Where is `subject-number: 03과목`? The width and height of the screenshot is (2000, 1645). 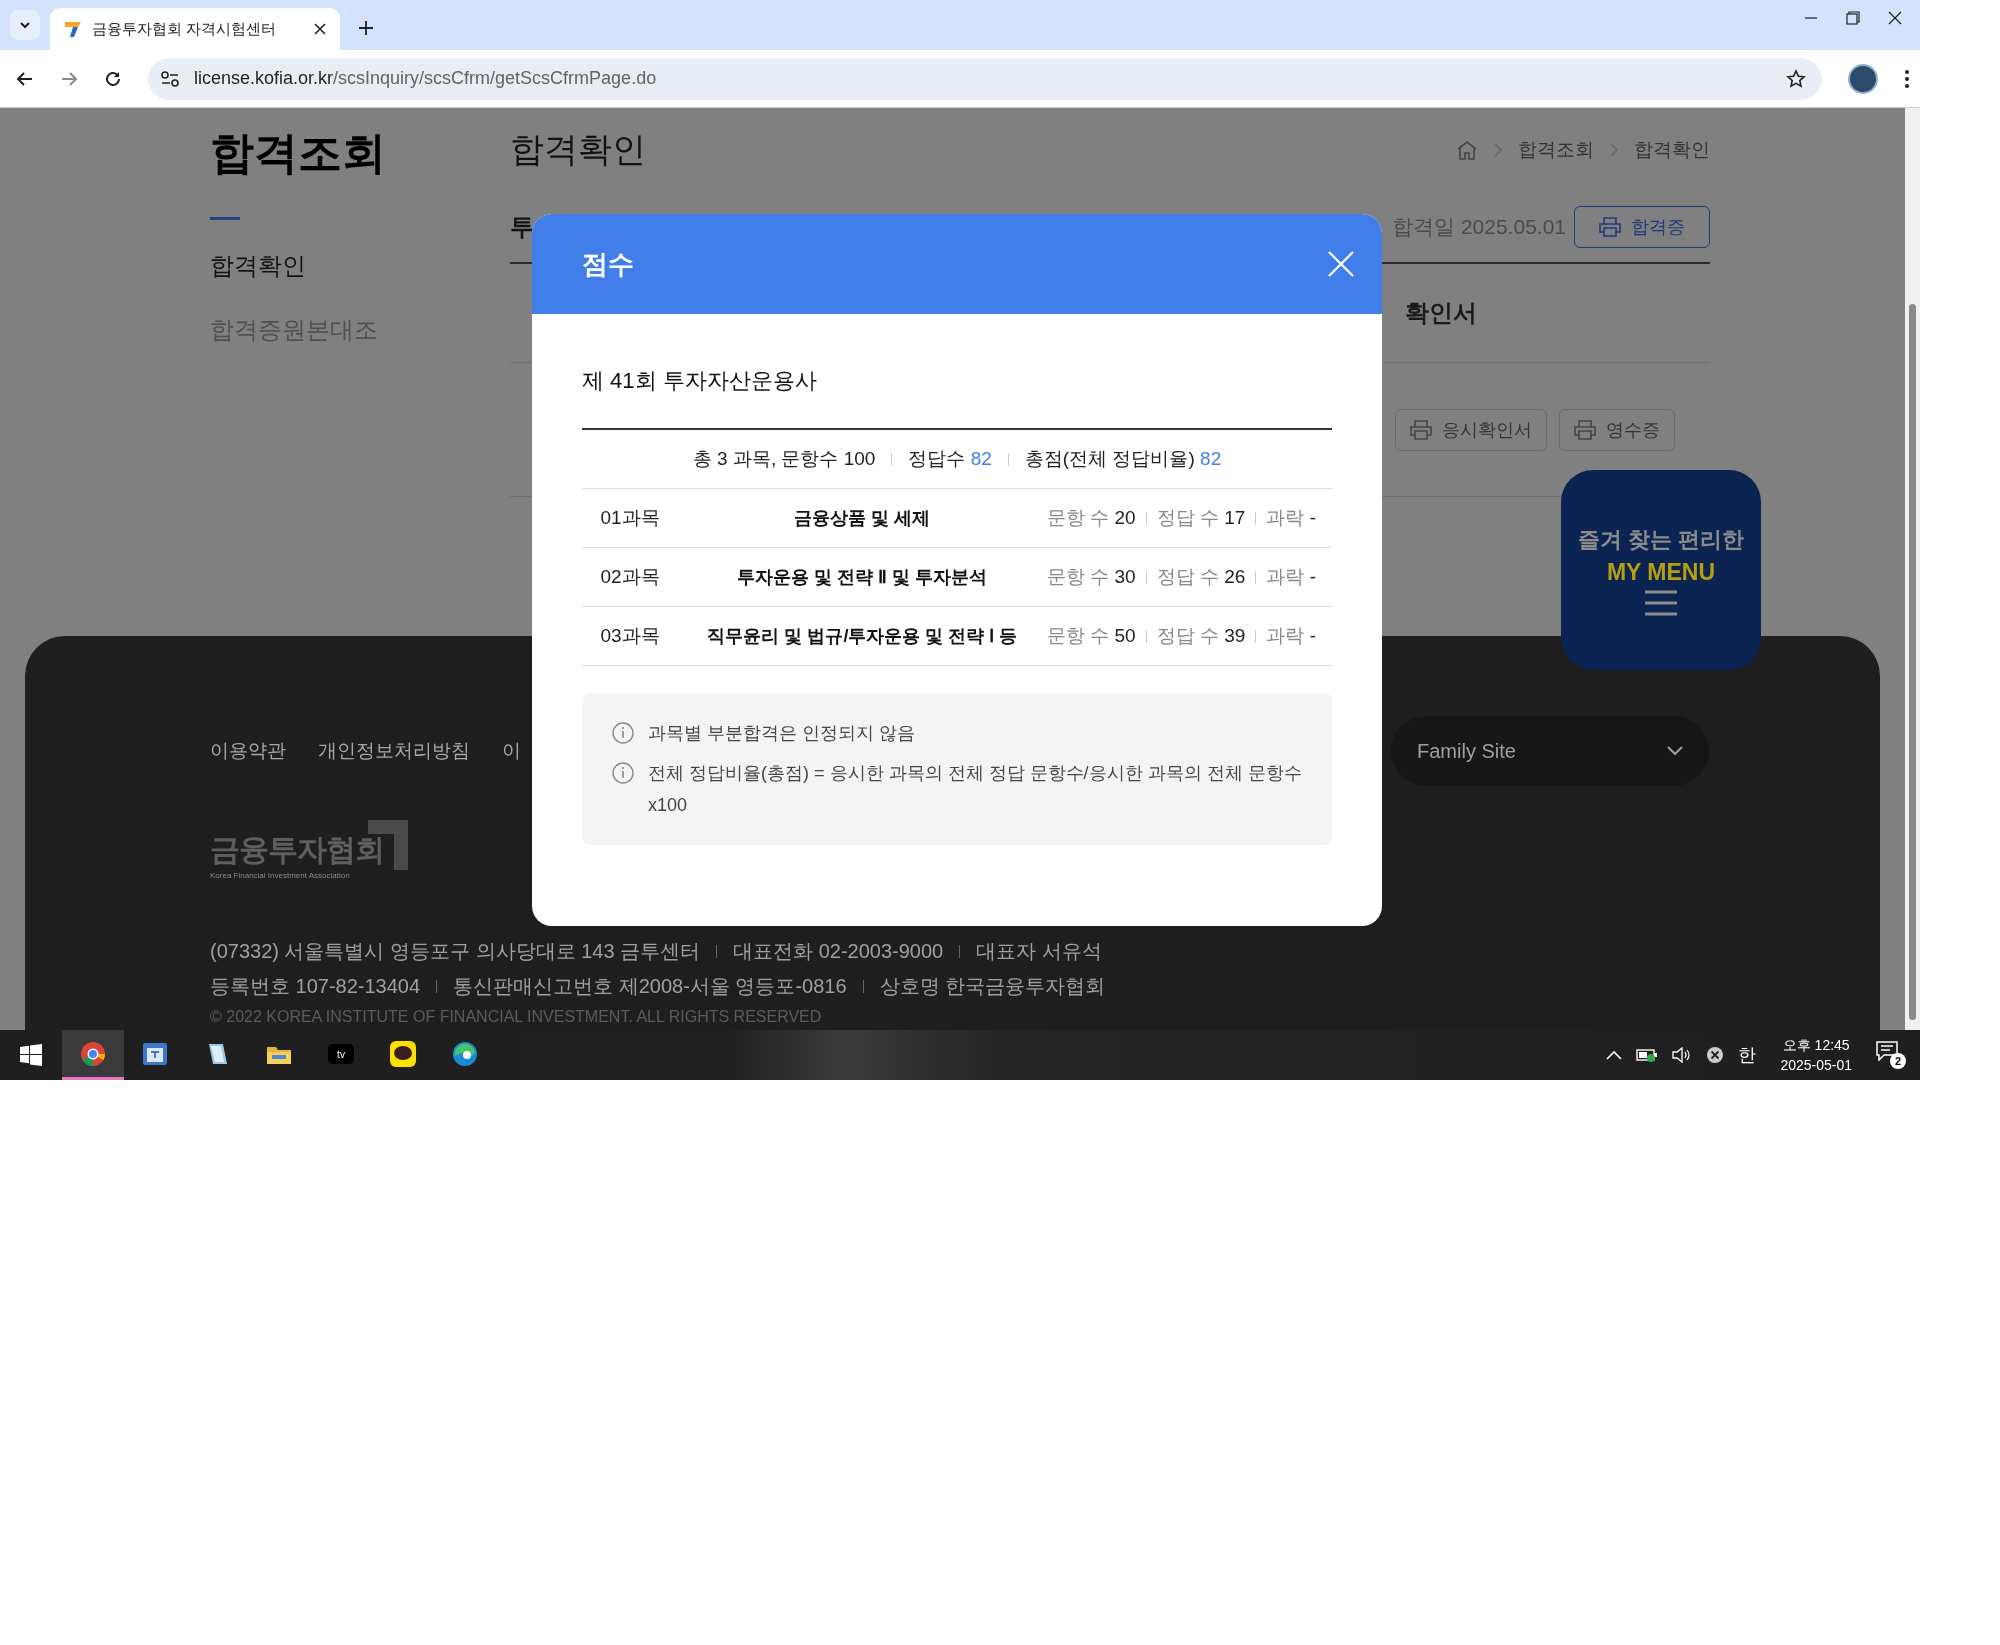 subject-number: 03과목 is located at coordinates (630, 636).